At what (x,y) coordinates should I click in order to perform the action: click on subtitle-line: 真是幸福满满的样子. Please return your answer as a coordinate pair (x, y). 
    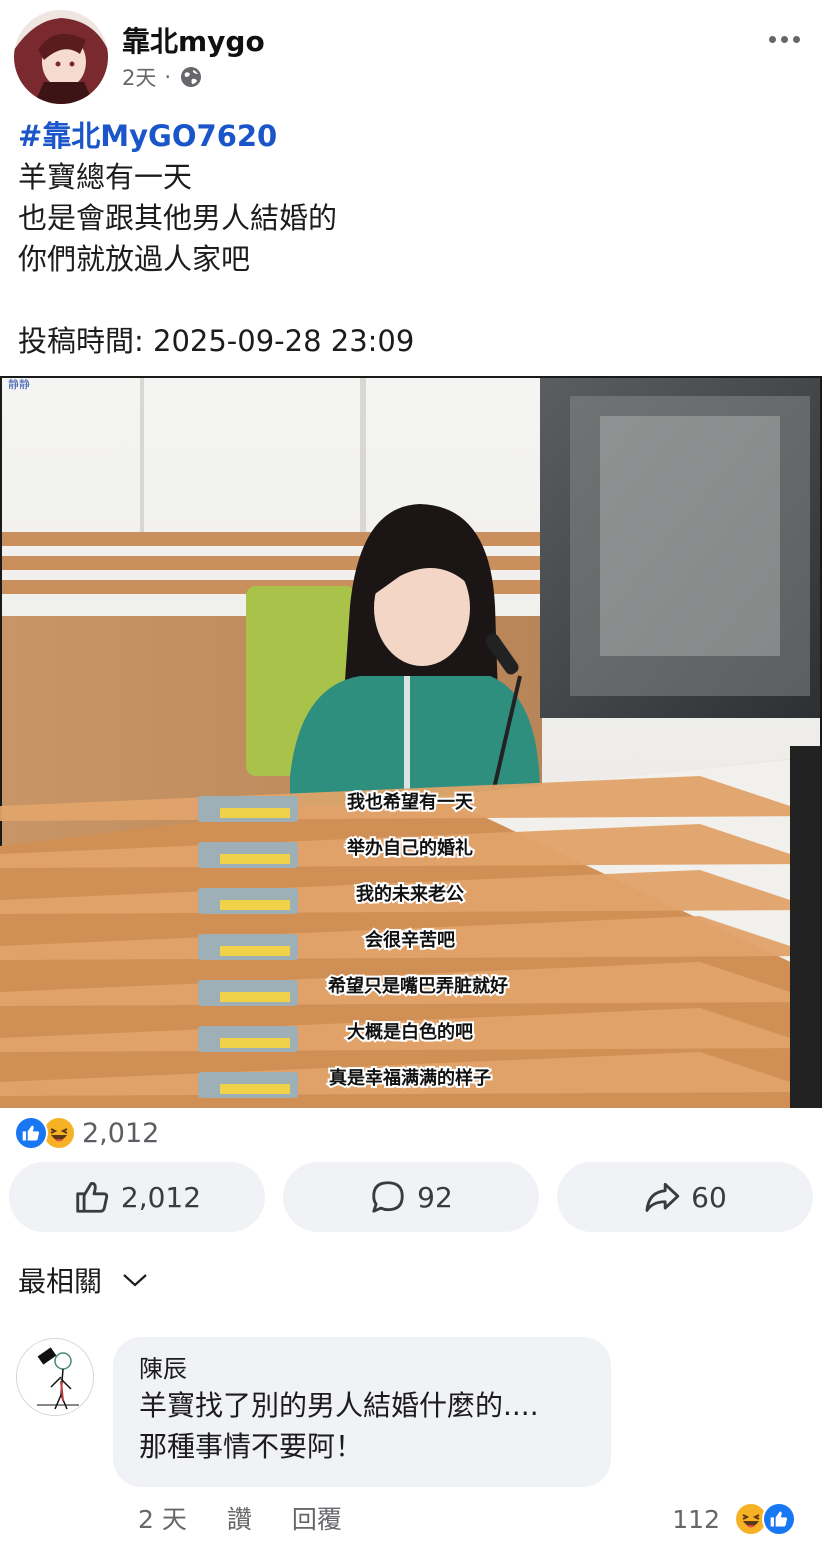
    Looking at the image, I should click on (410, 1078).